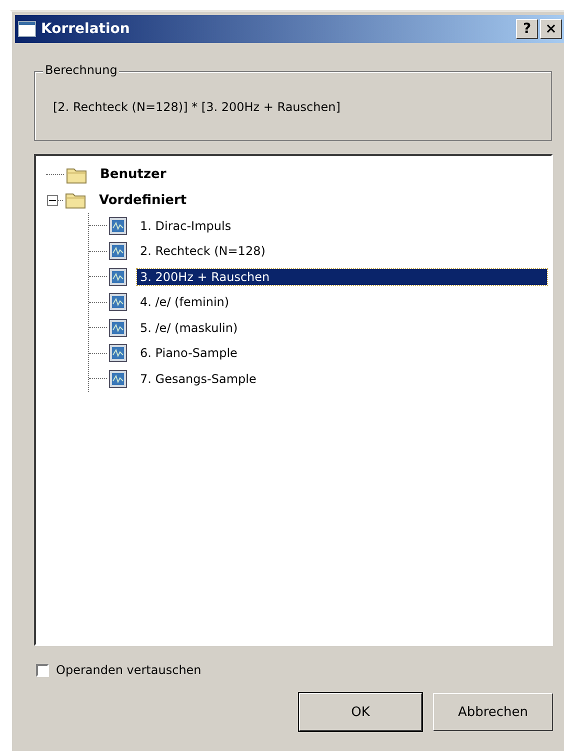  I want to click on tree-item: 2. Rechteck (N=128), so click(202, 251).